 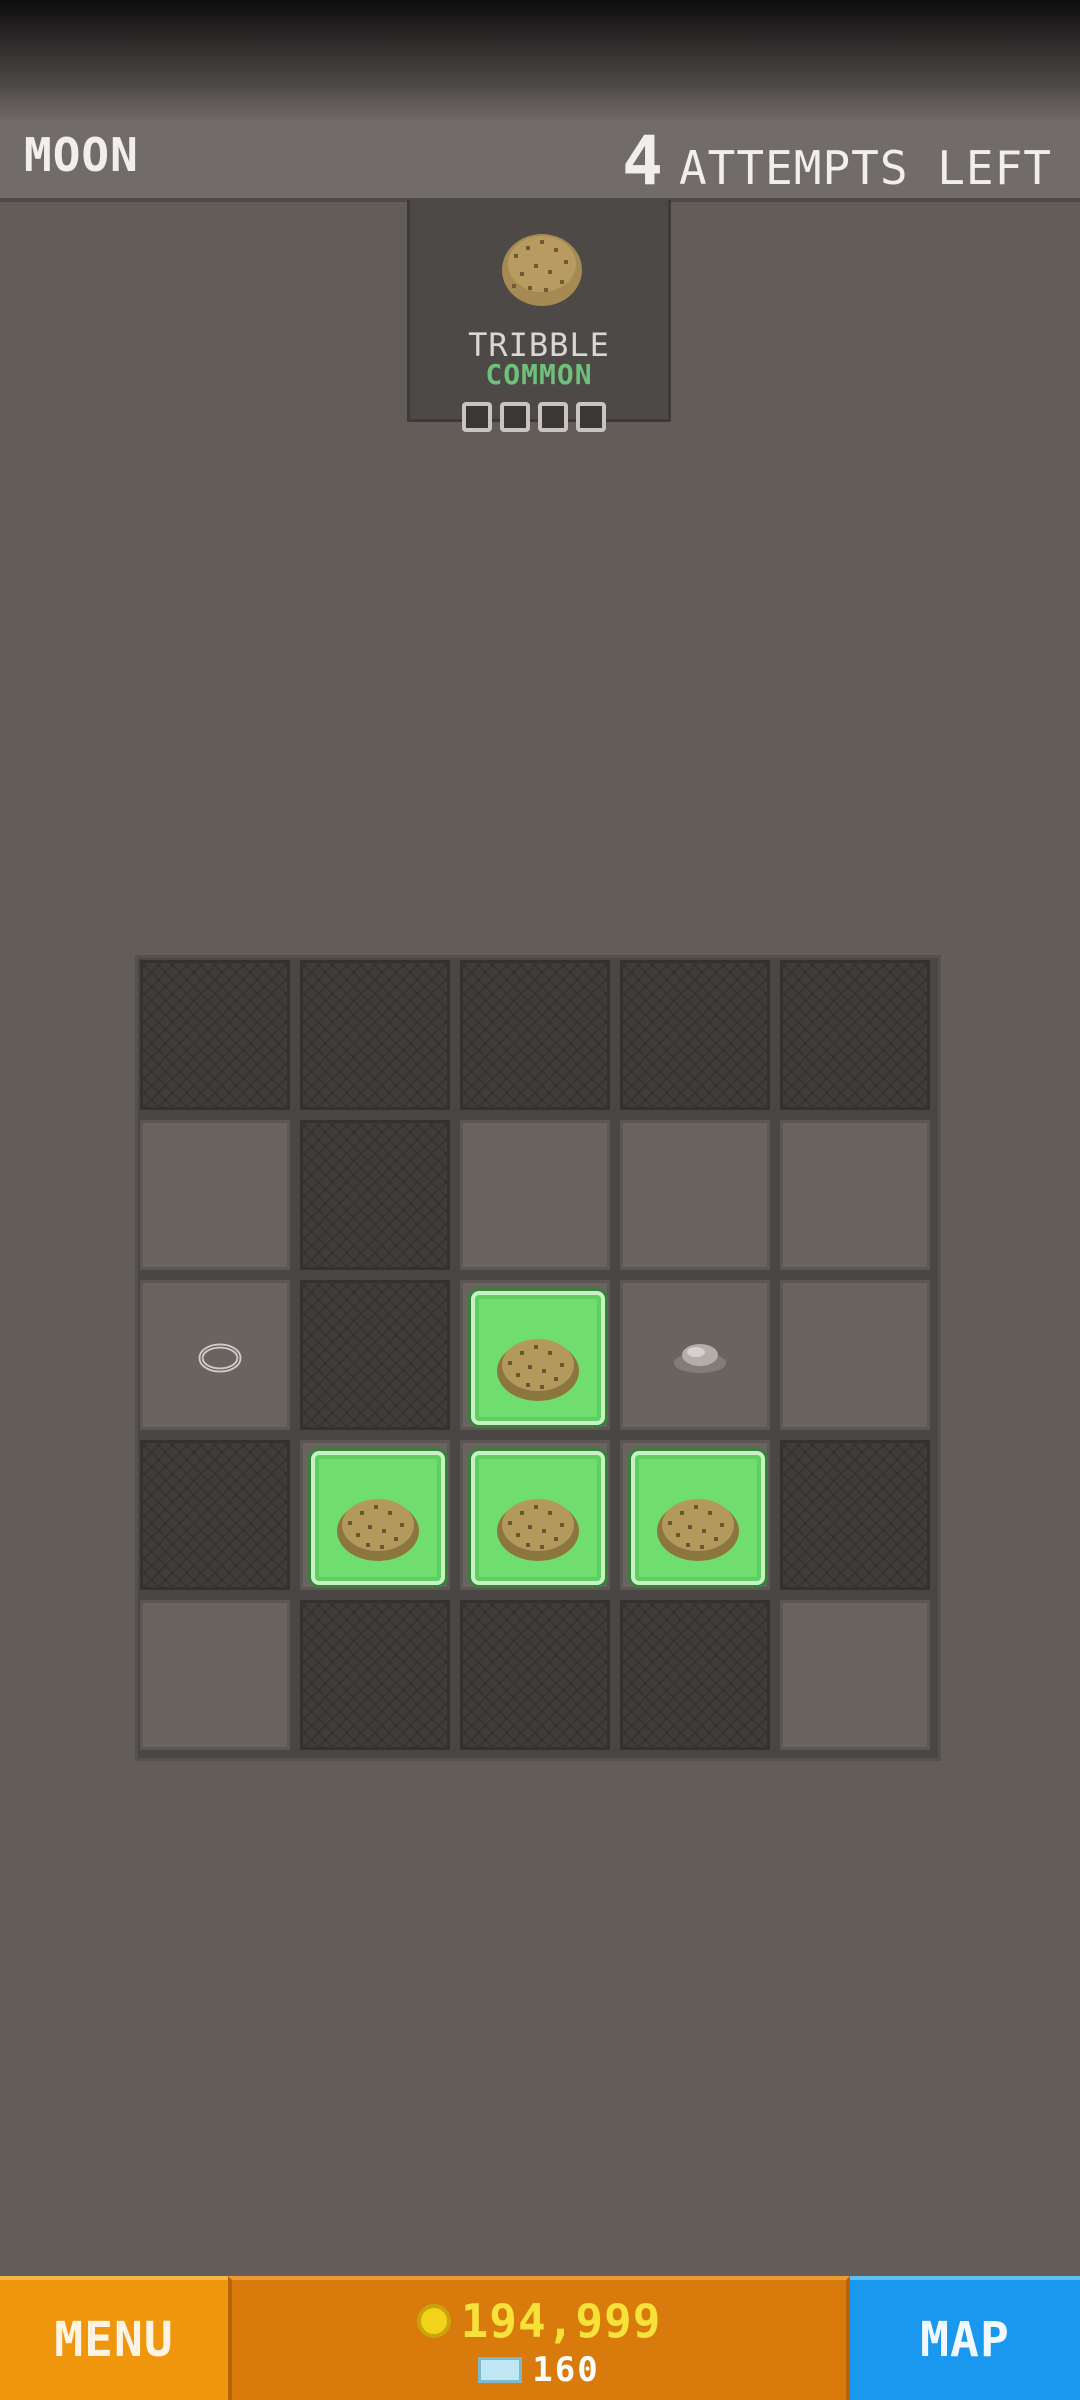 I want to click on target-creature-card: TRIBBLE COMMON, so click(x=539, y=316).